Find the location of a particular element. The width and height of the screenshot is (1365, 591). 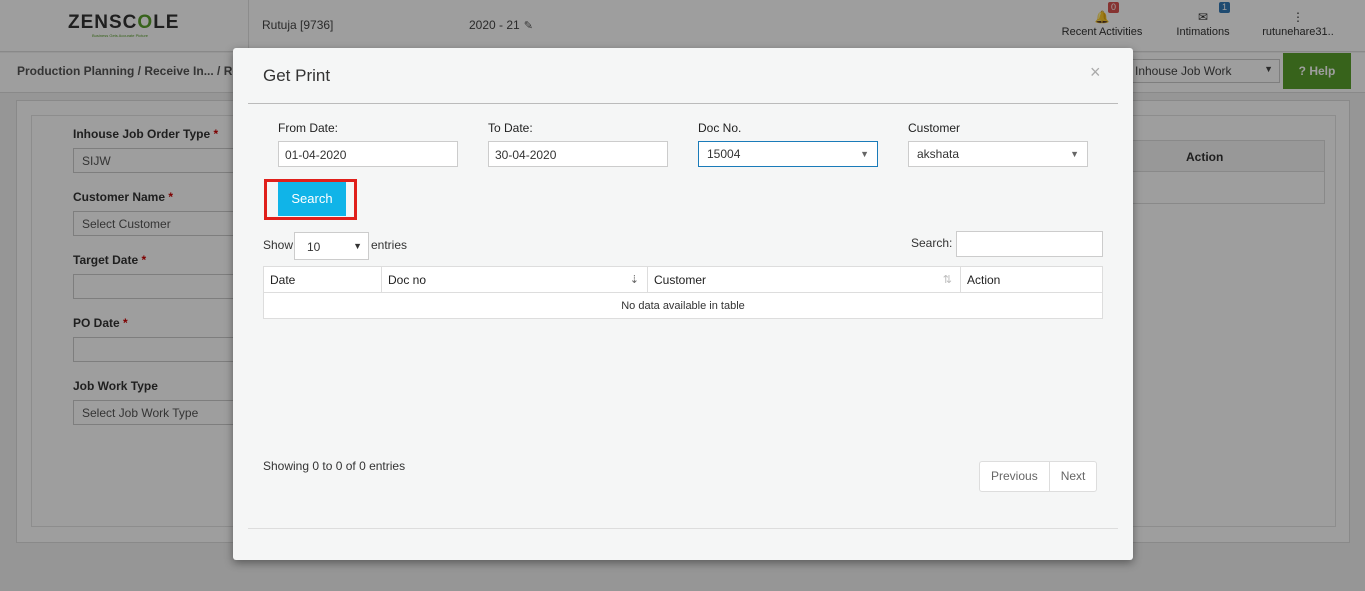

caret-down-icon: ▼ is located at coordinates (357, 246).